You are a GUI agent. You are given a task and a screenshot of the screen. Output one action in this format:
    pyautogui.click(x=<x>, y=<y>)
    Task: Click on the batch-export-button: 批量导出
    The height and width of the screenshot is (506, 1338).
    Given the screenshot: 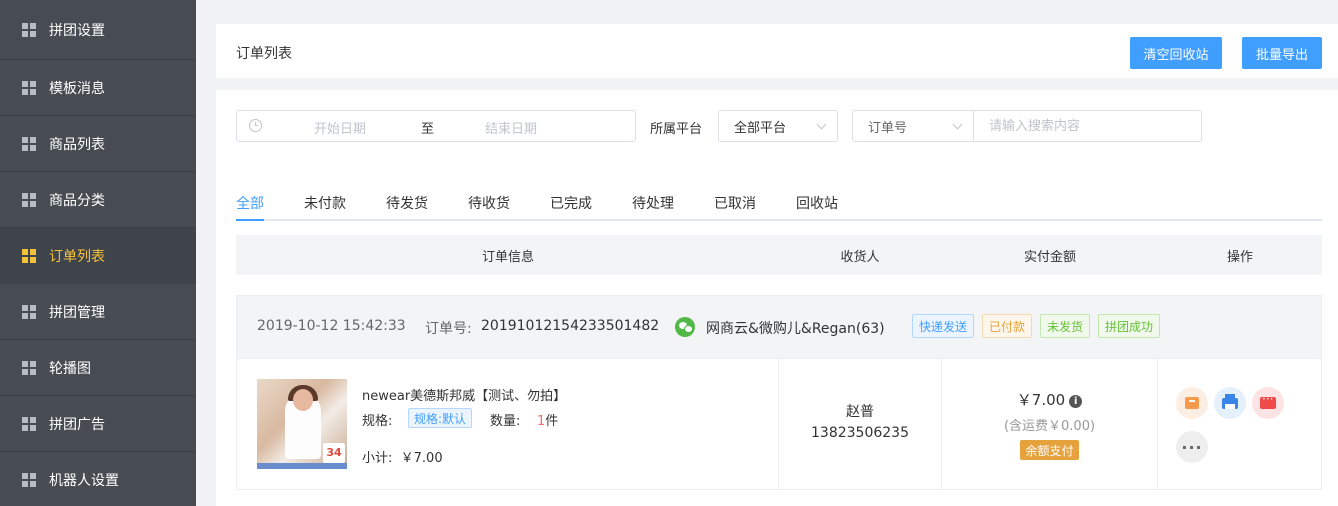 What is the action you would take?
    pyautogui.click(x=1282, y=53)
    